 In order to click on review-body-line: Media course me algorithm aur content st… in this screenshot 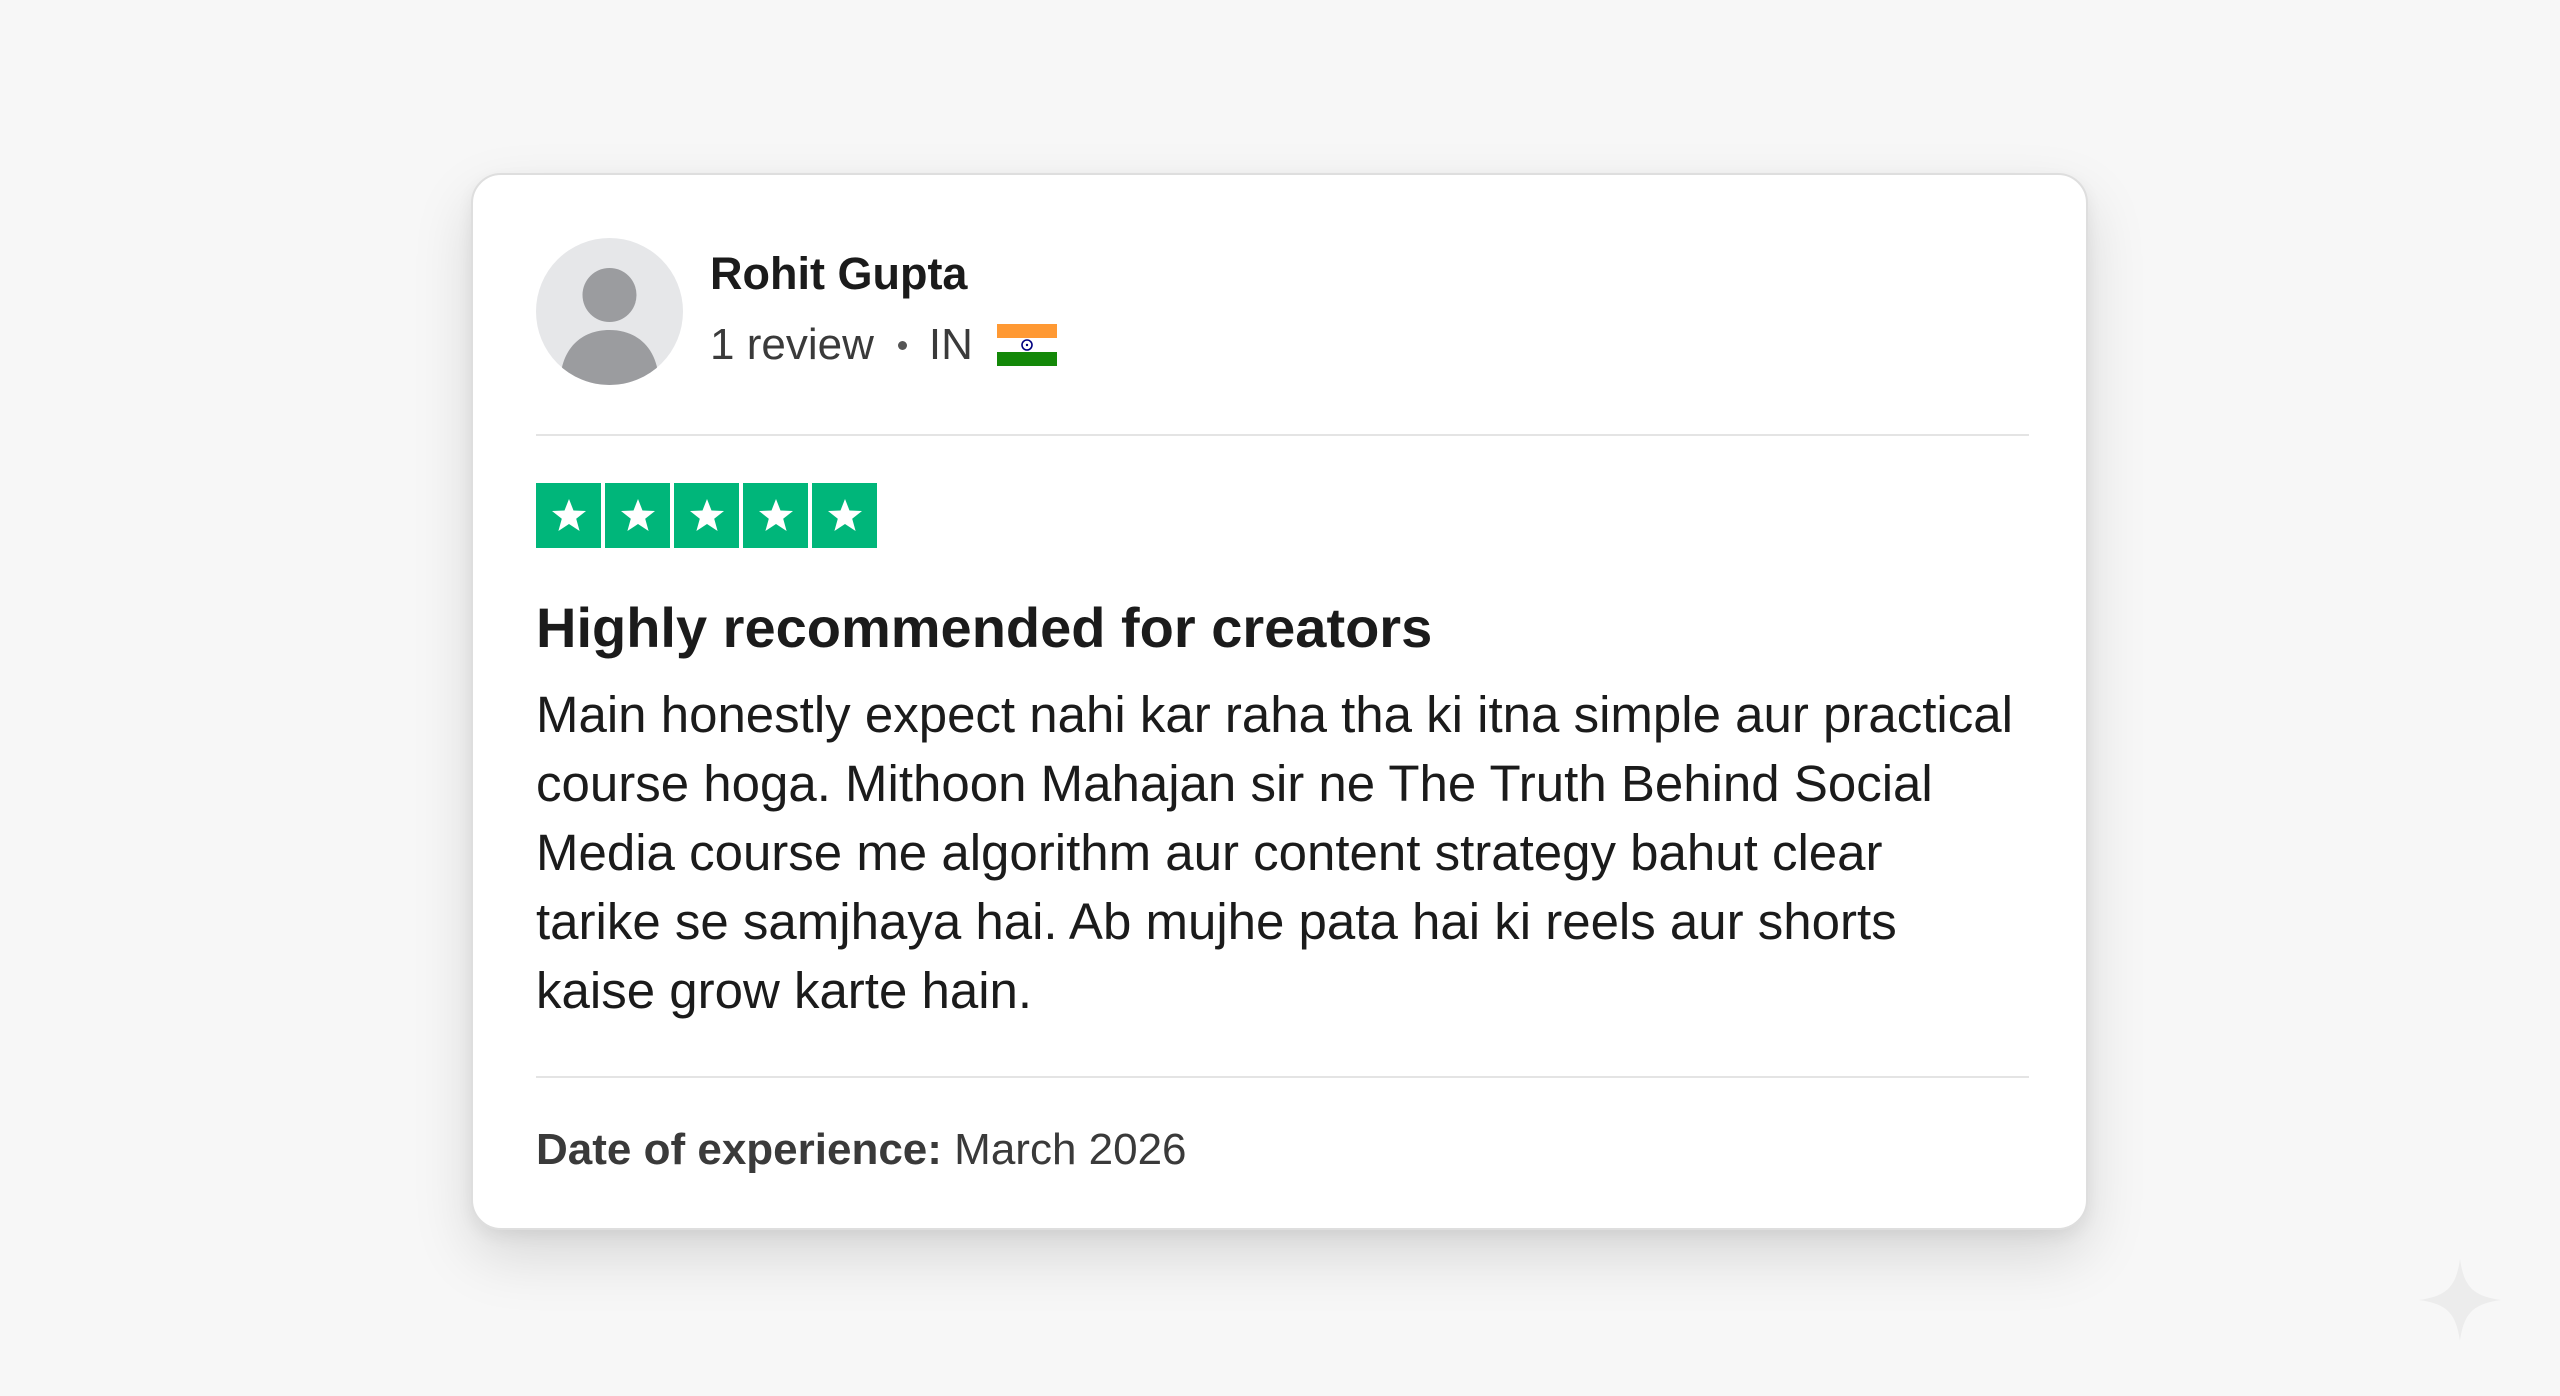, I will do `click(1209, 852)`.